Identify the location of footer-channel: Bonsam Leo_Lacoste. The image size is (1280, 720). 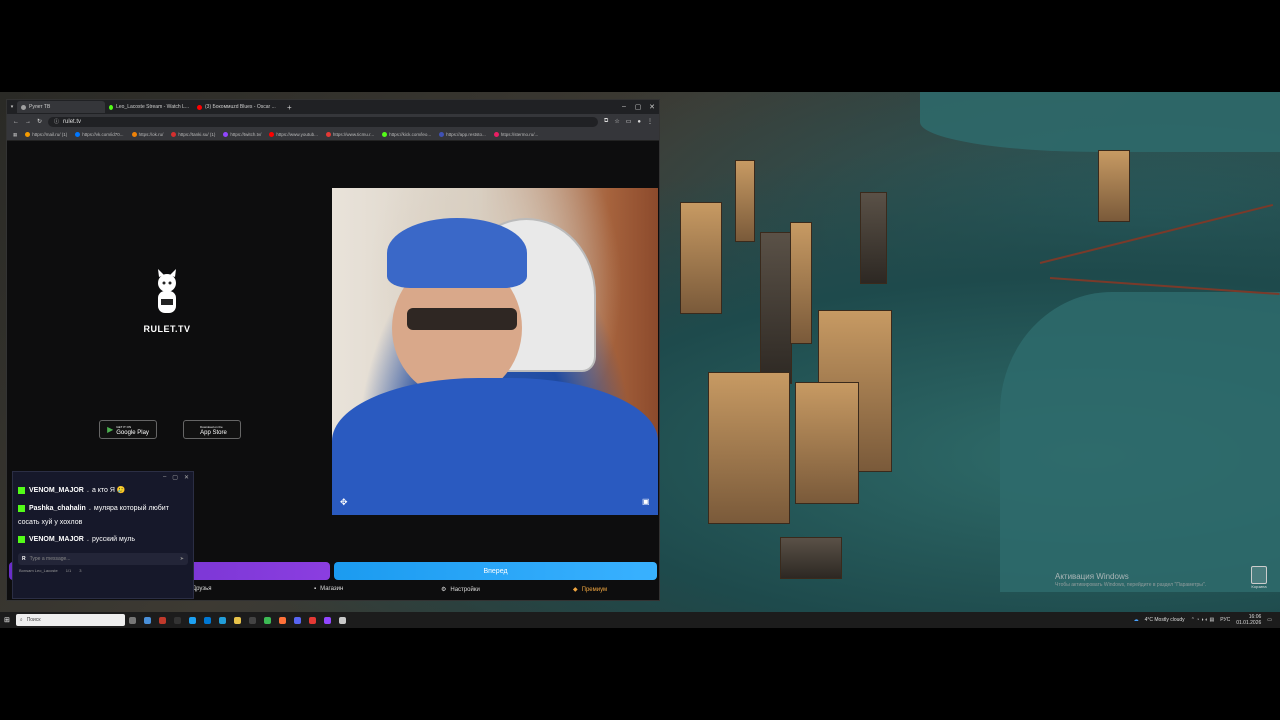
(38, 570).